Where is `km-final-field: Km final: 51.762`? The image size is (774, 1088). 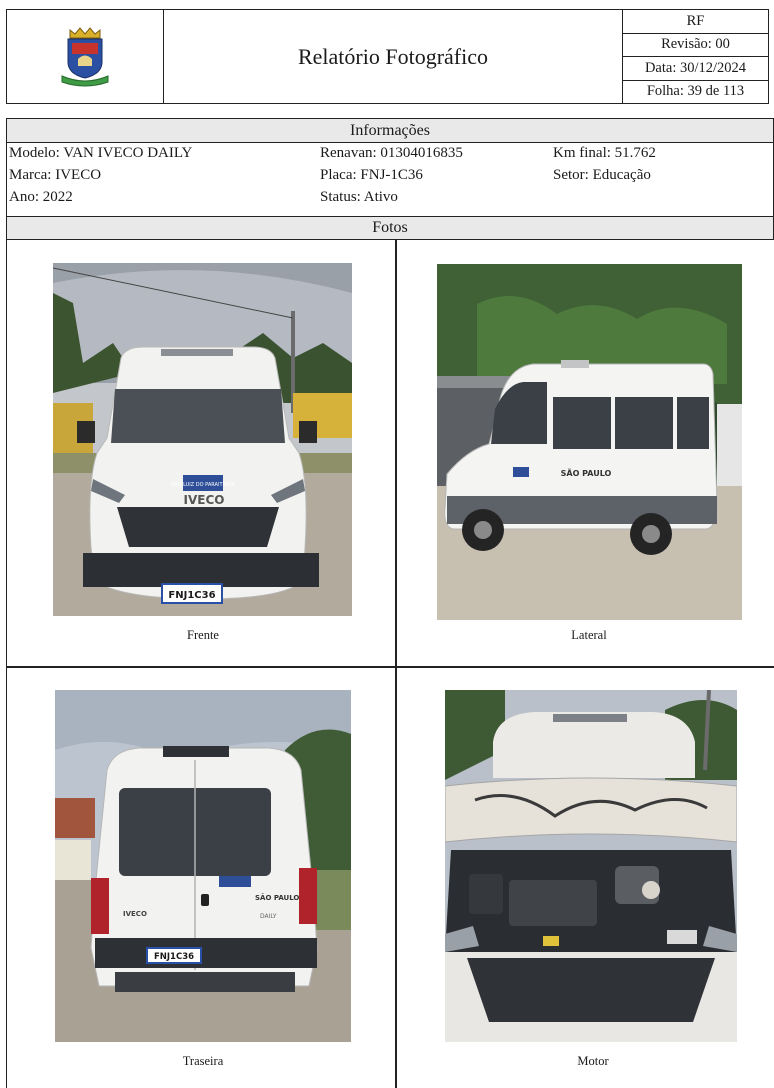 km-final-field: Km final: 51.762 is located at coordinates (604, 153).